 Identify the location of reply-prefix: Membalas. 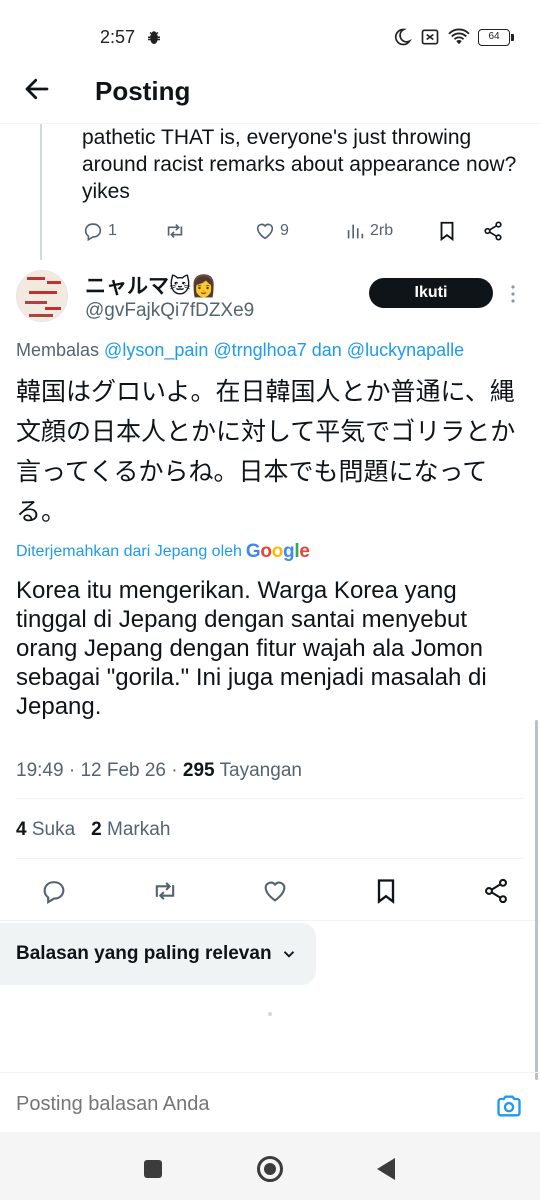
(58, 350).